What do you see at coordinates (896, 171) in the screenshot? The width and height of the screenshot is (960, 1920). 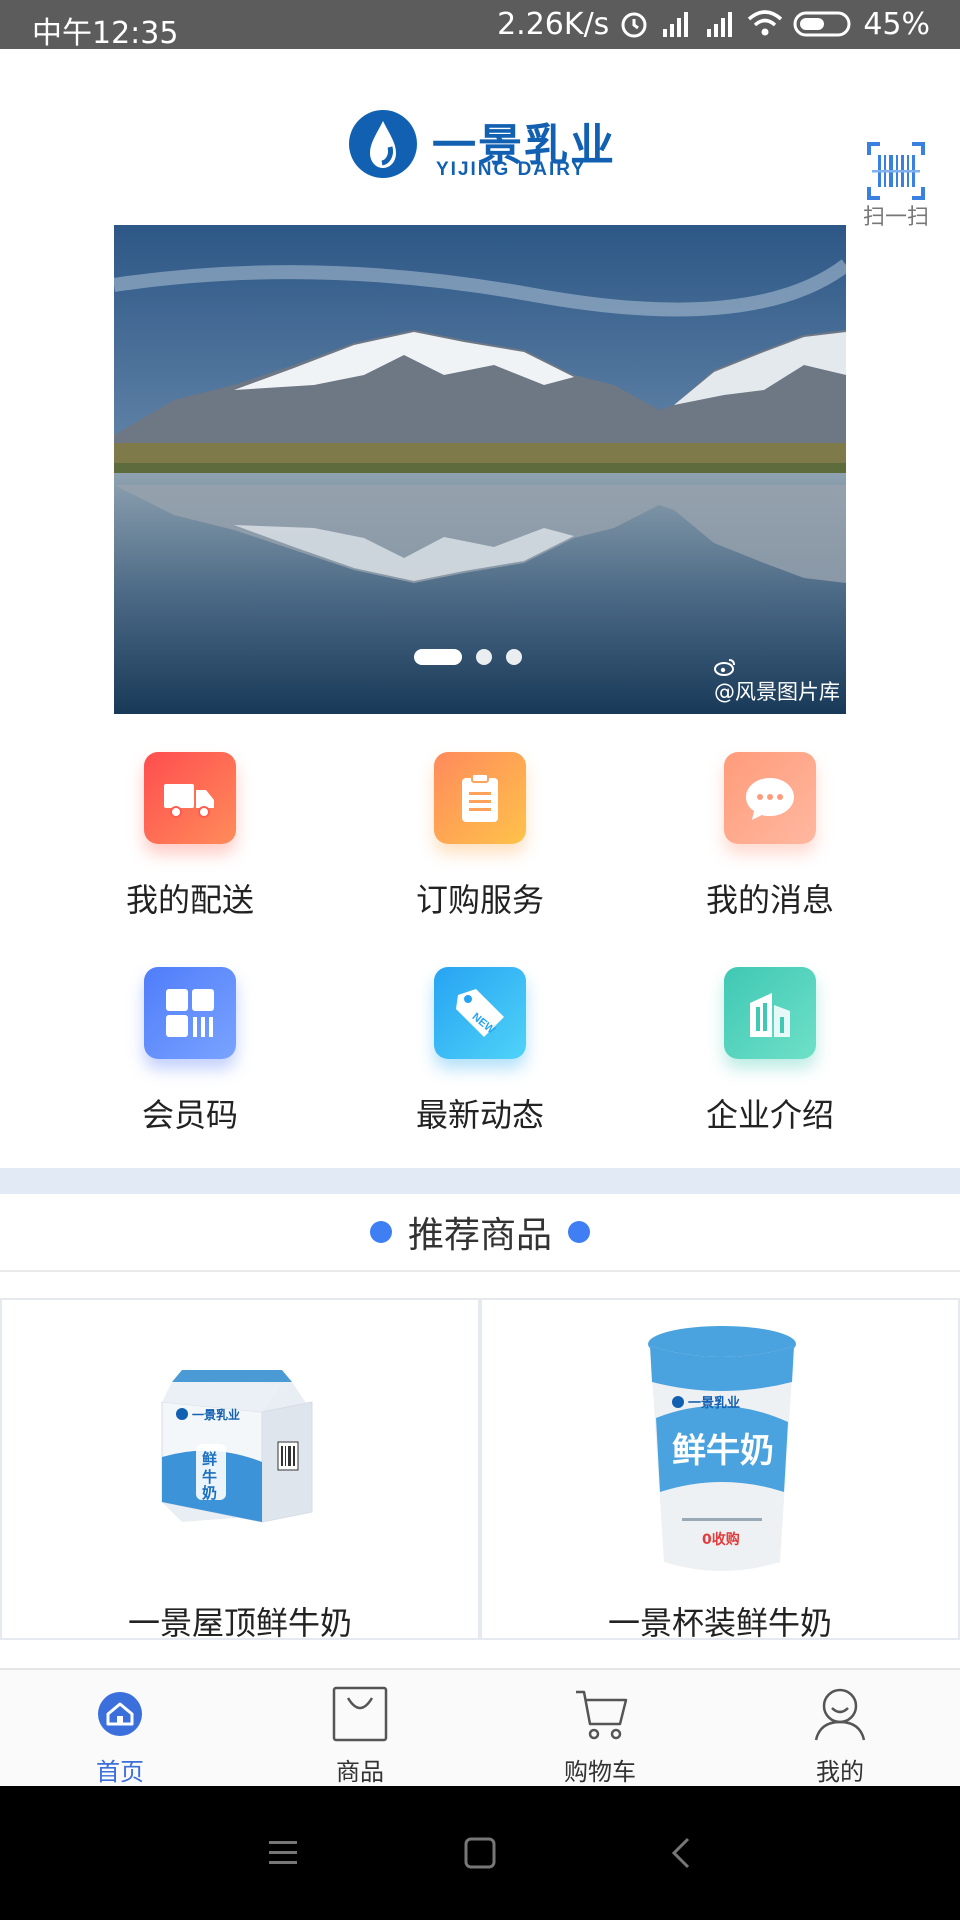 I see `barcode-scan-icon` at bounding box center [896, 171].